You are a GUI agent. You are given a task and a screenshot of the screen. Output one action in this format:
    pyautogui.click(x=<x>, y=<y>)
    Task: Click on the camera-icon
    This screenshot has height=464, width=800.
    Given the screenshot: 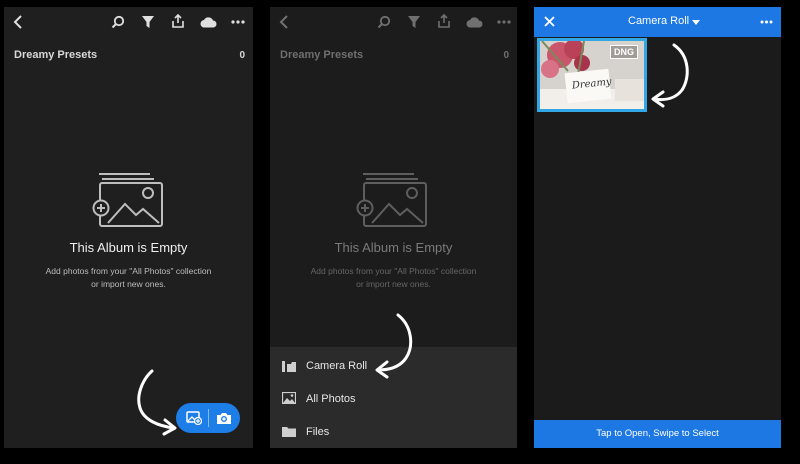 What is the action you would take?
    pyautogui.click(x=224, y=418)
    